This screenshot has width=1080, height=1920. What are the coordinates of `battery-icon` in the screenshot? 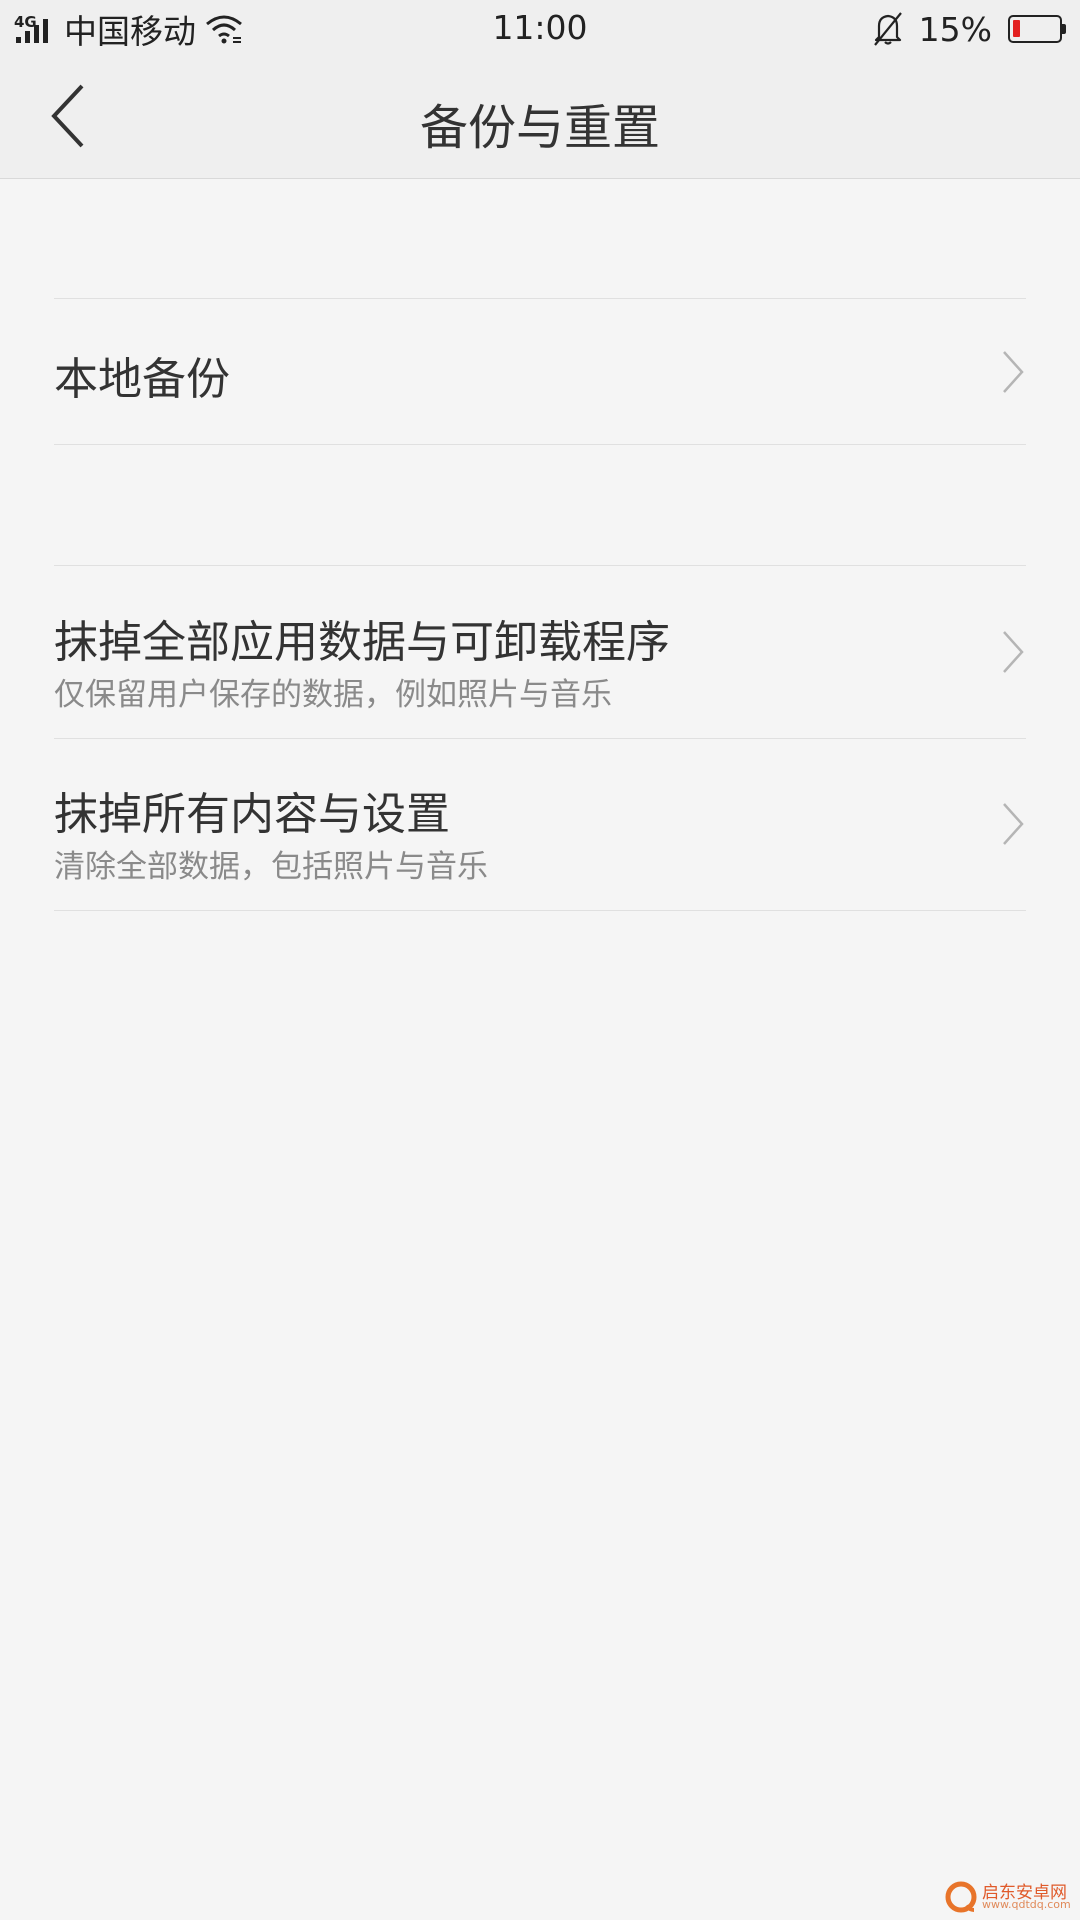 It's located at (1037, 29).